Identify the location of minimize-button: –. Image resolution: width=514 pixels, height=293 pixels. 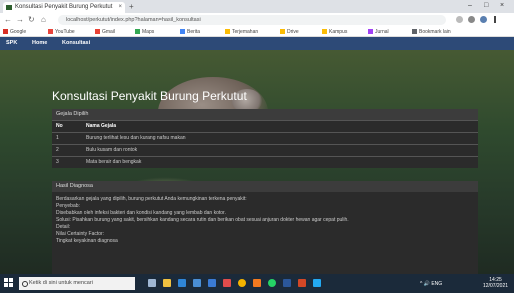
(470, 6).